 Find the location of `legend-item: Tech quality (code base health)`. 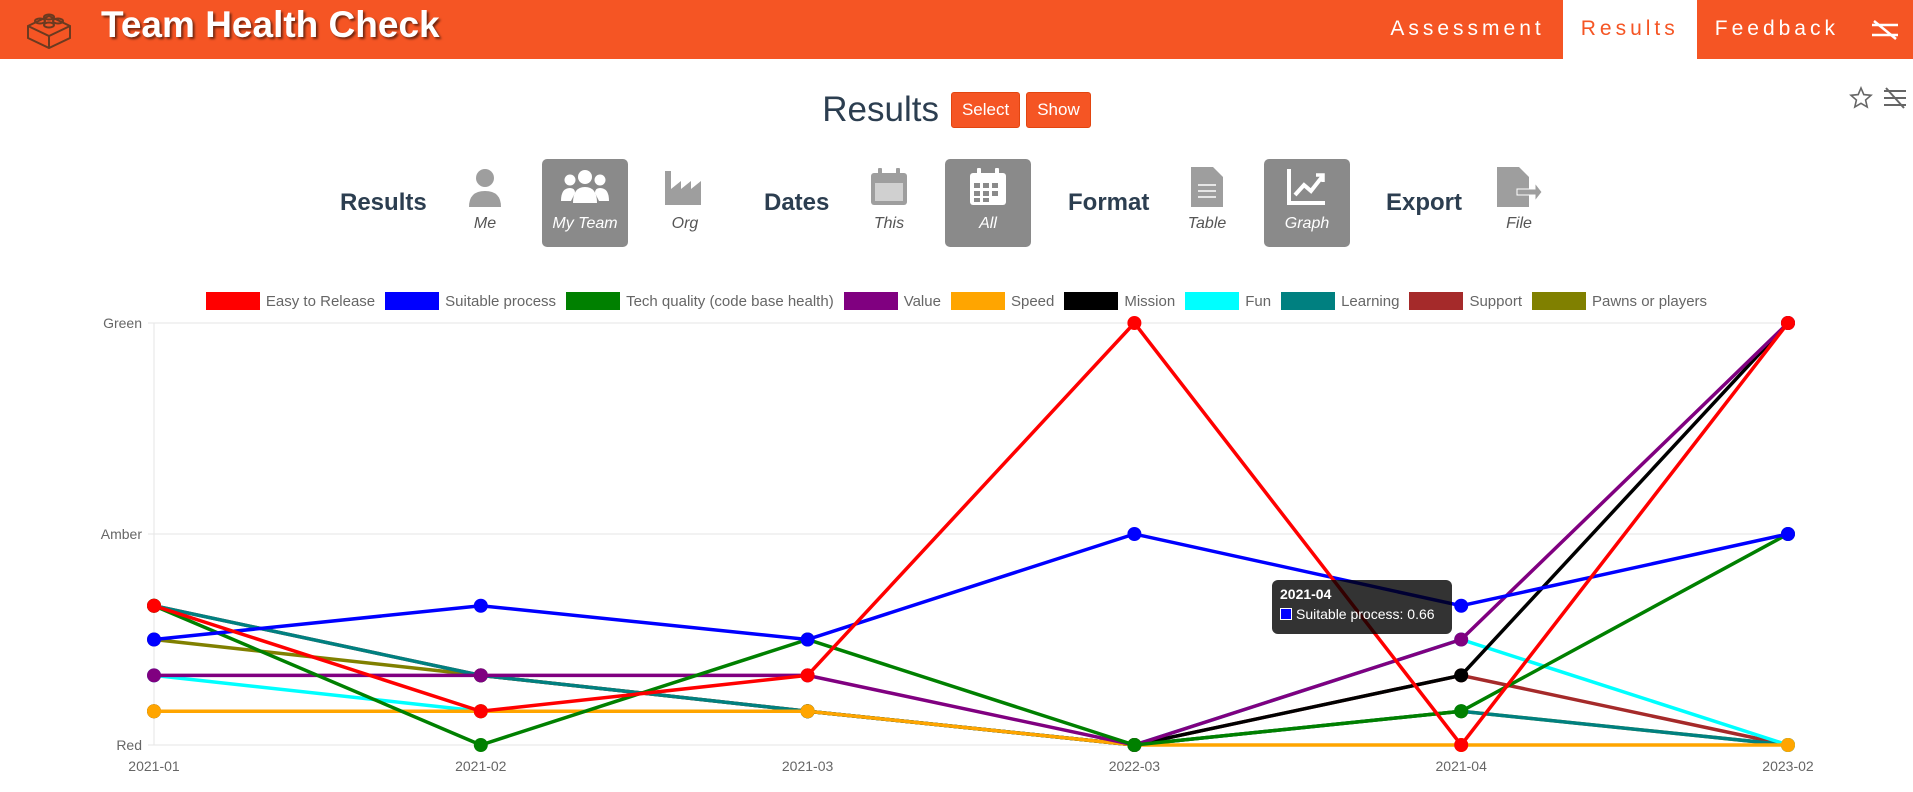

legend-item: Tech quality (code base health) is located at coordinates (700, 301).